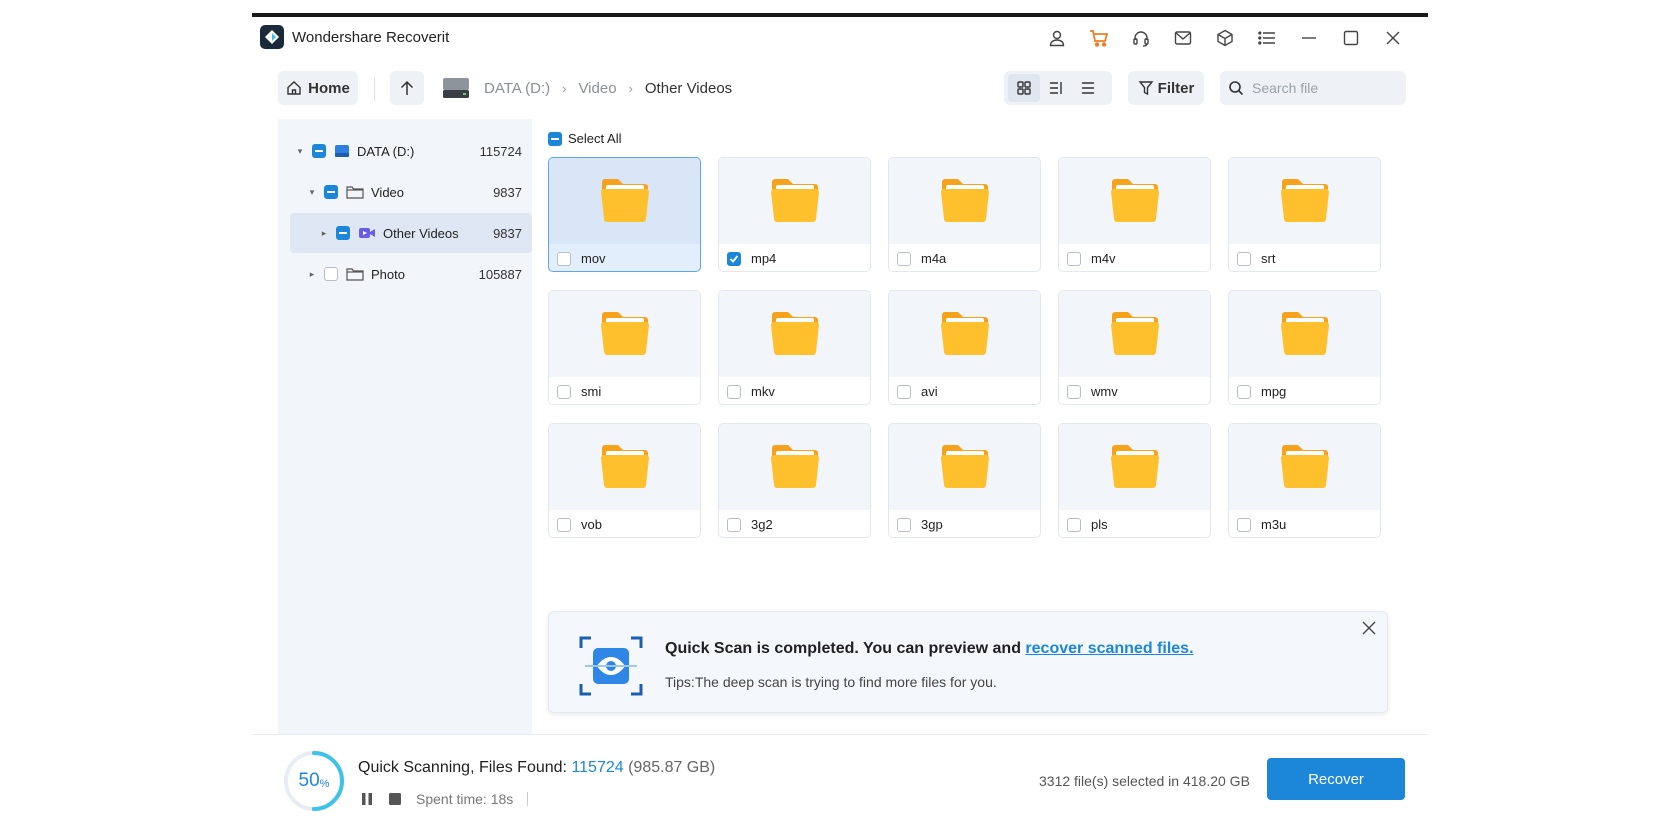 This screenshot has height=840, width=1680. I want to click on headset-icon, so click(1141, 38).